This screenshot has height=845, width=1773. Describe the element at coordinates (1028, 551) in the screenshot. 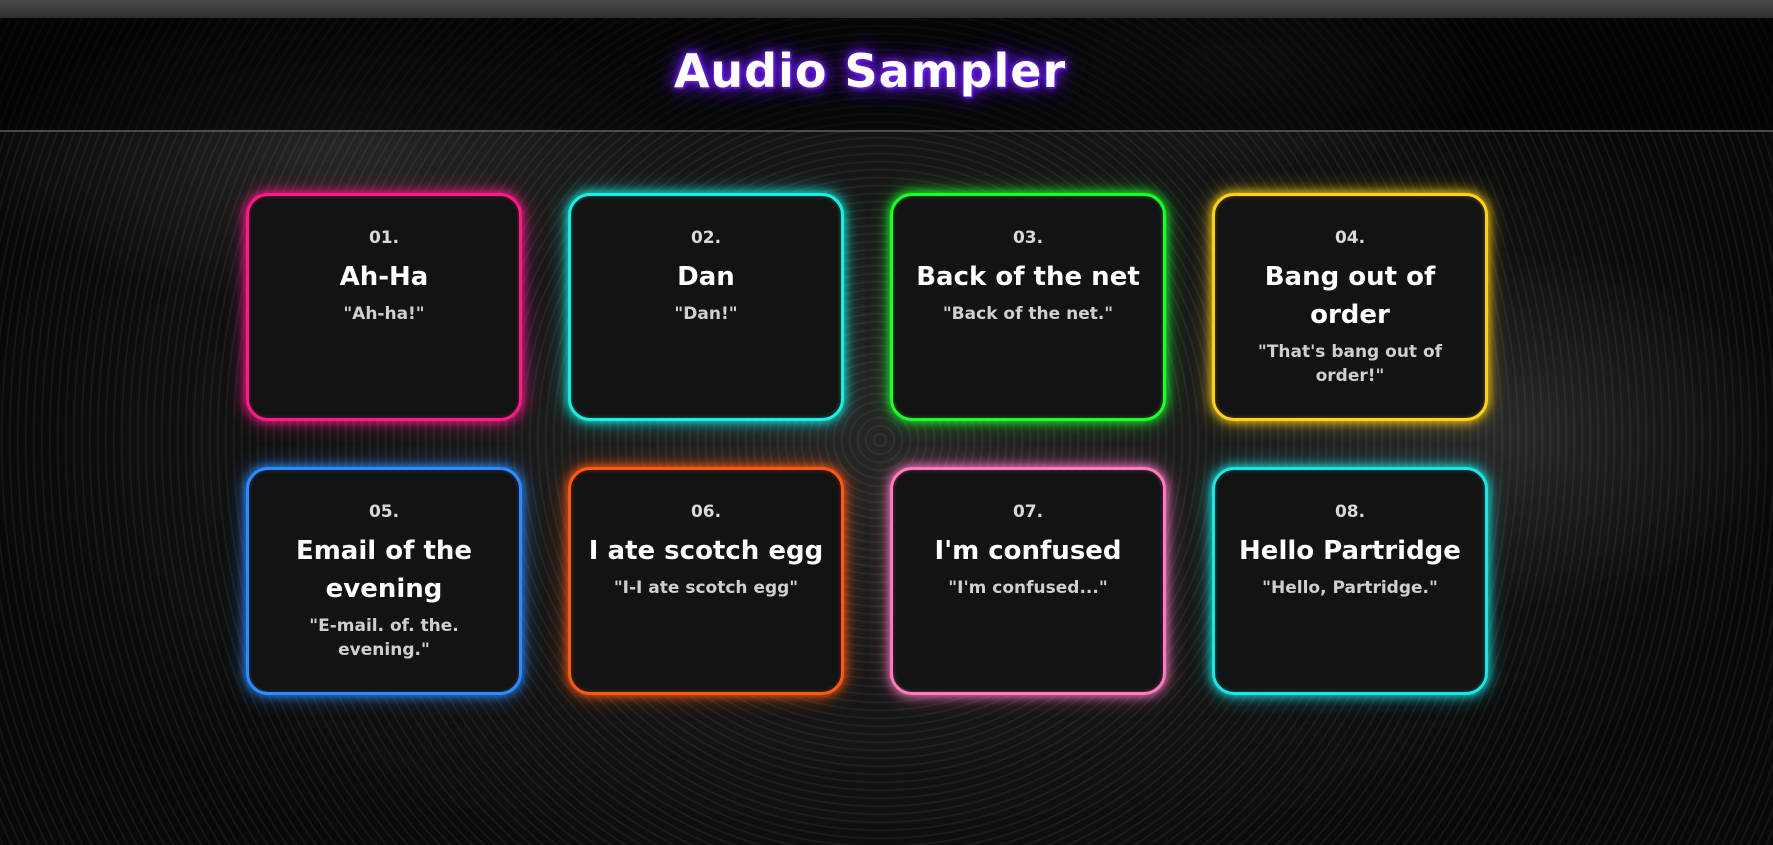

I see `pad-name: I'm confused` at that location.